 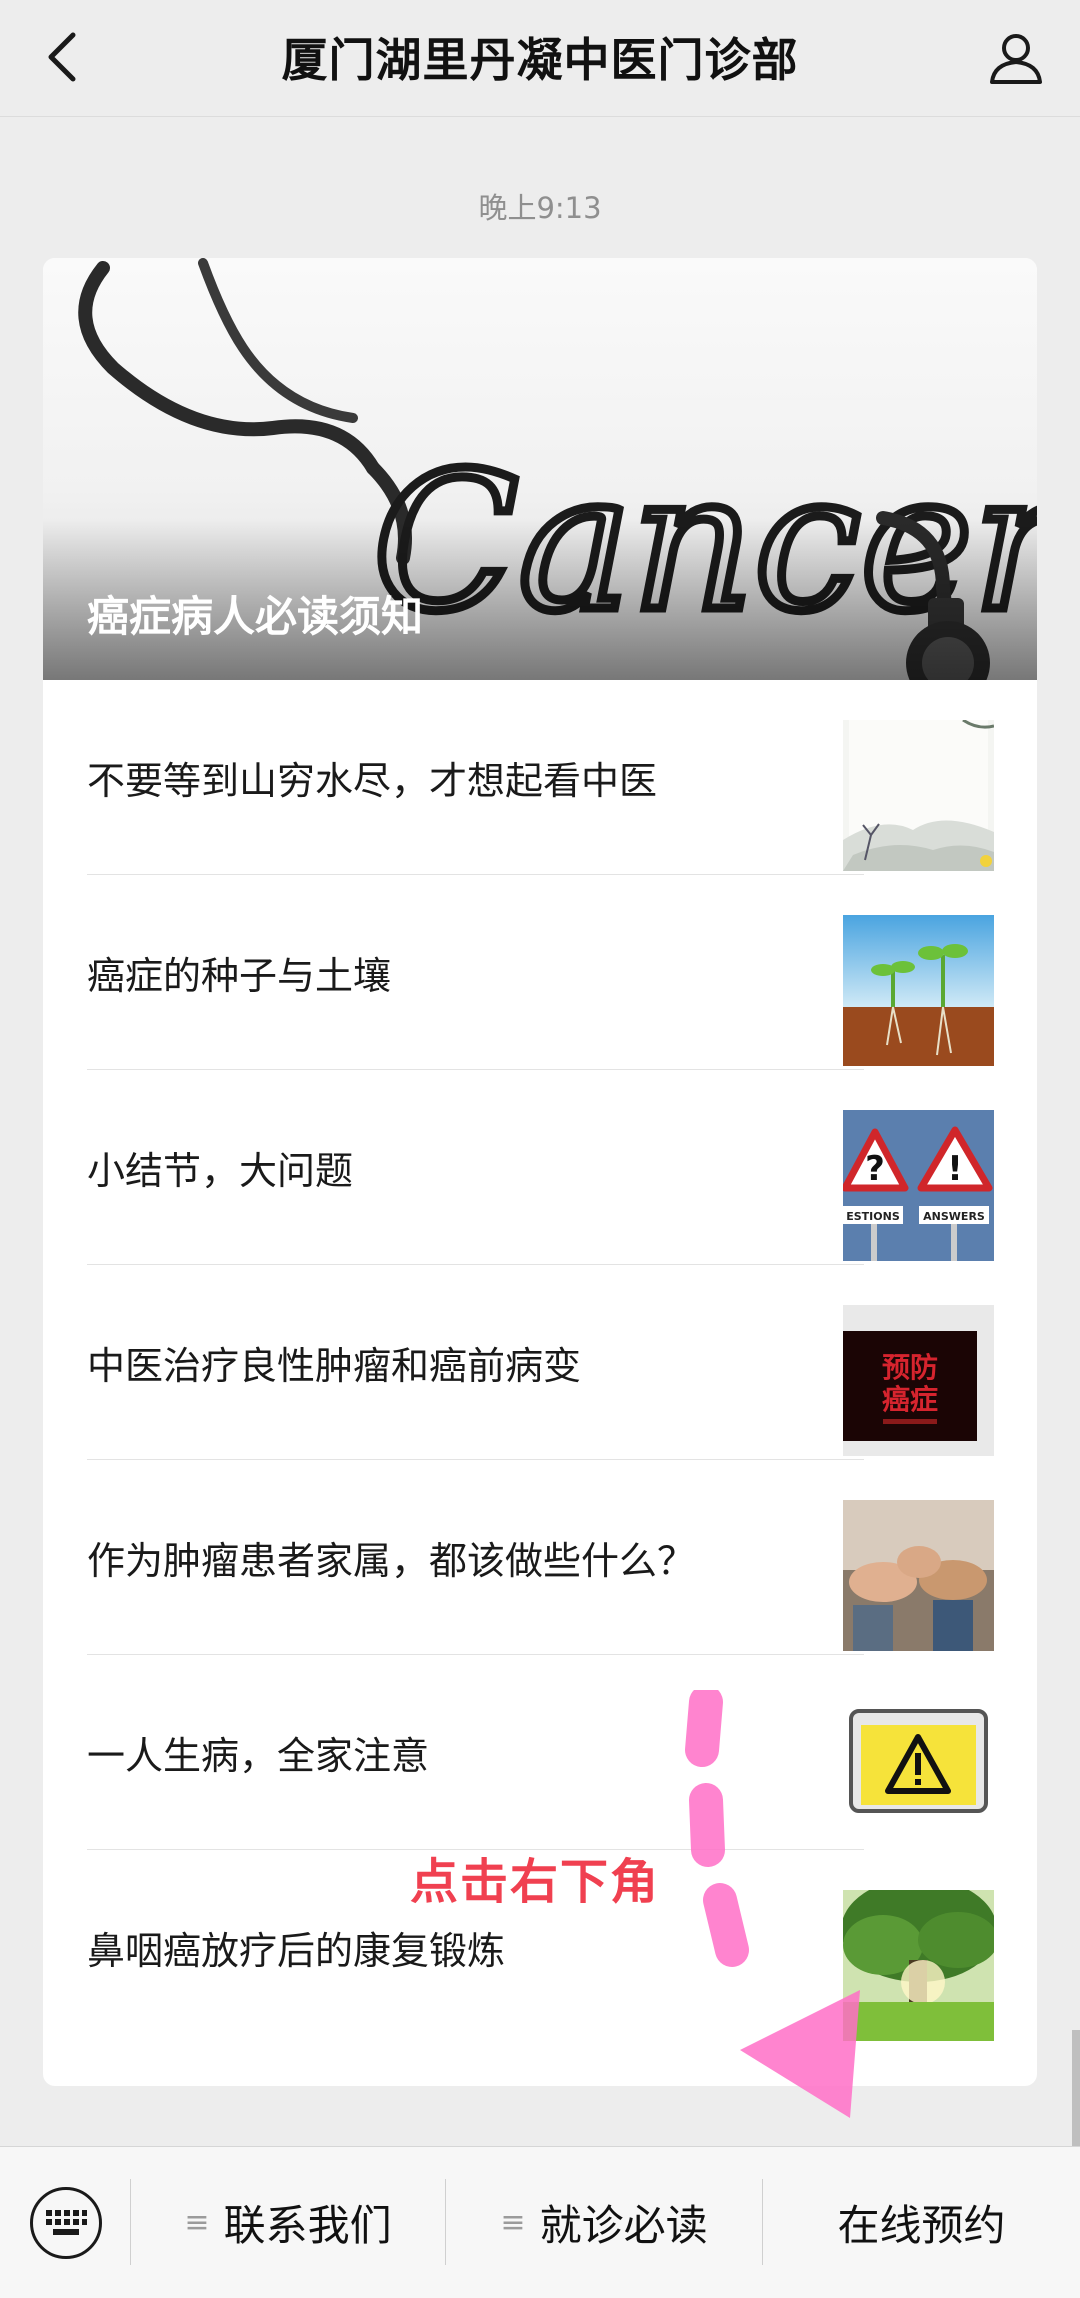 What do you see at coordinates (873, 1216) in the screenshot?
I see `svg-text: ESTIONS` at bounding box center [873, 1216].